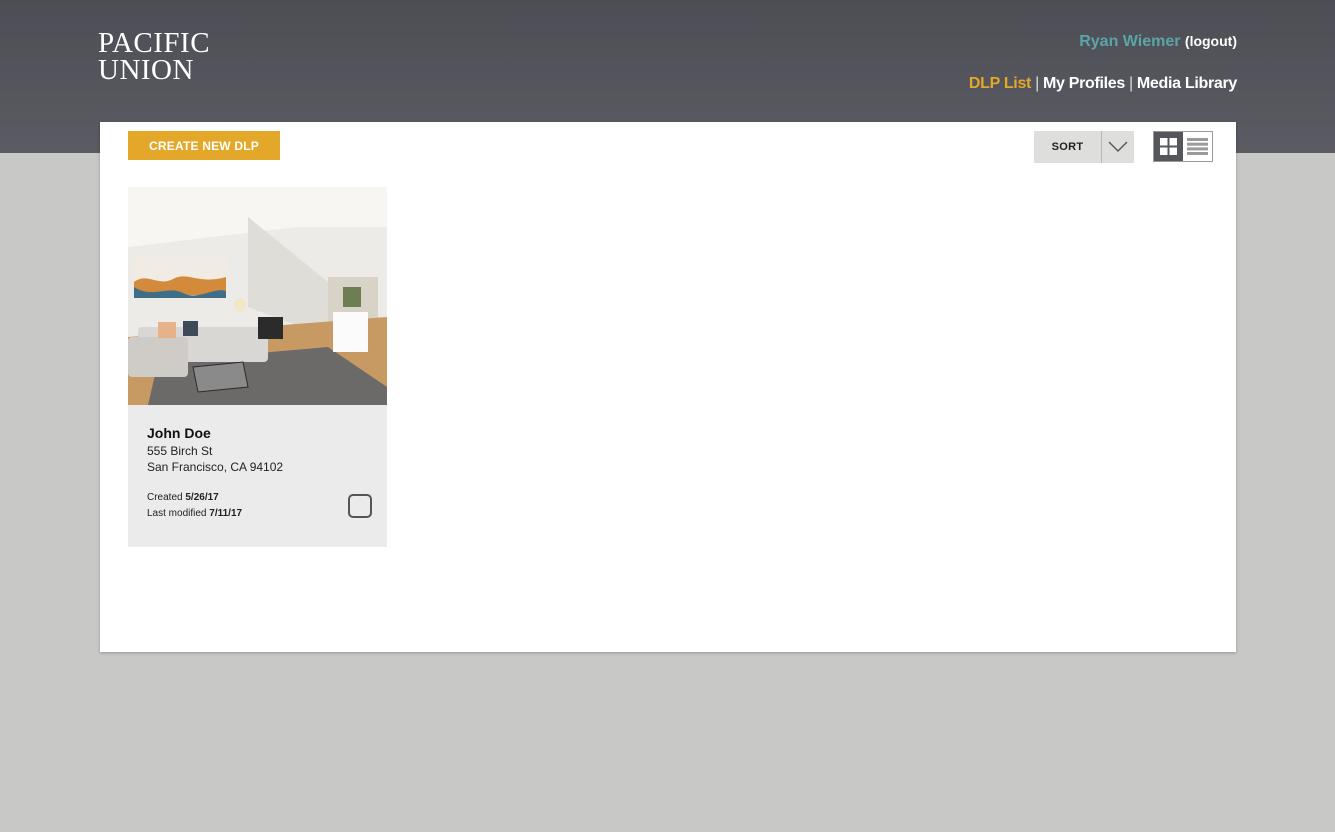  I want to click on sort-dropdown: SORT, so click(1084, 147).